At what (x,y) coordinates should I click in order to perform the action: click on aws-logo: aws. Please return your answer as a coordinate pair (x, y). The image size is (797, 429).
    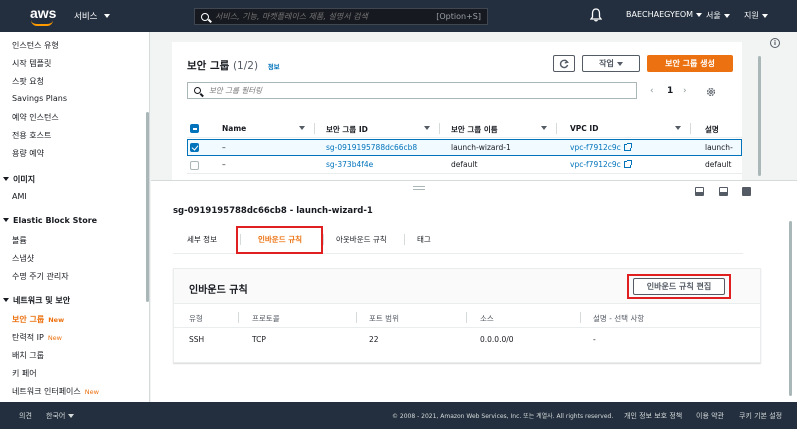
    Looking at the image, I should click on (44, 16).